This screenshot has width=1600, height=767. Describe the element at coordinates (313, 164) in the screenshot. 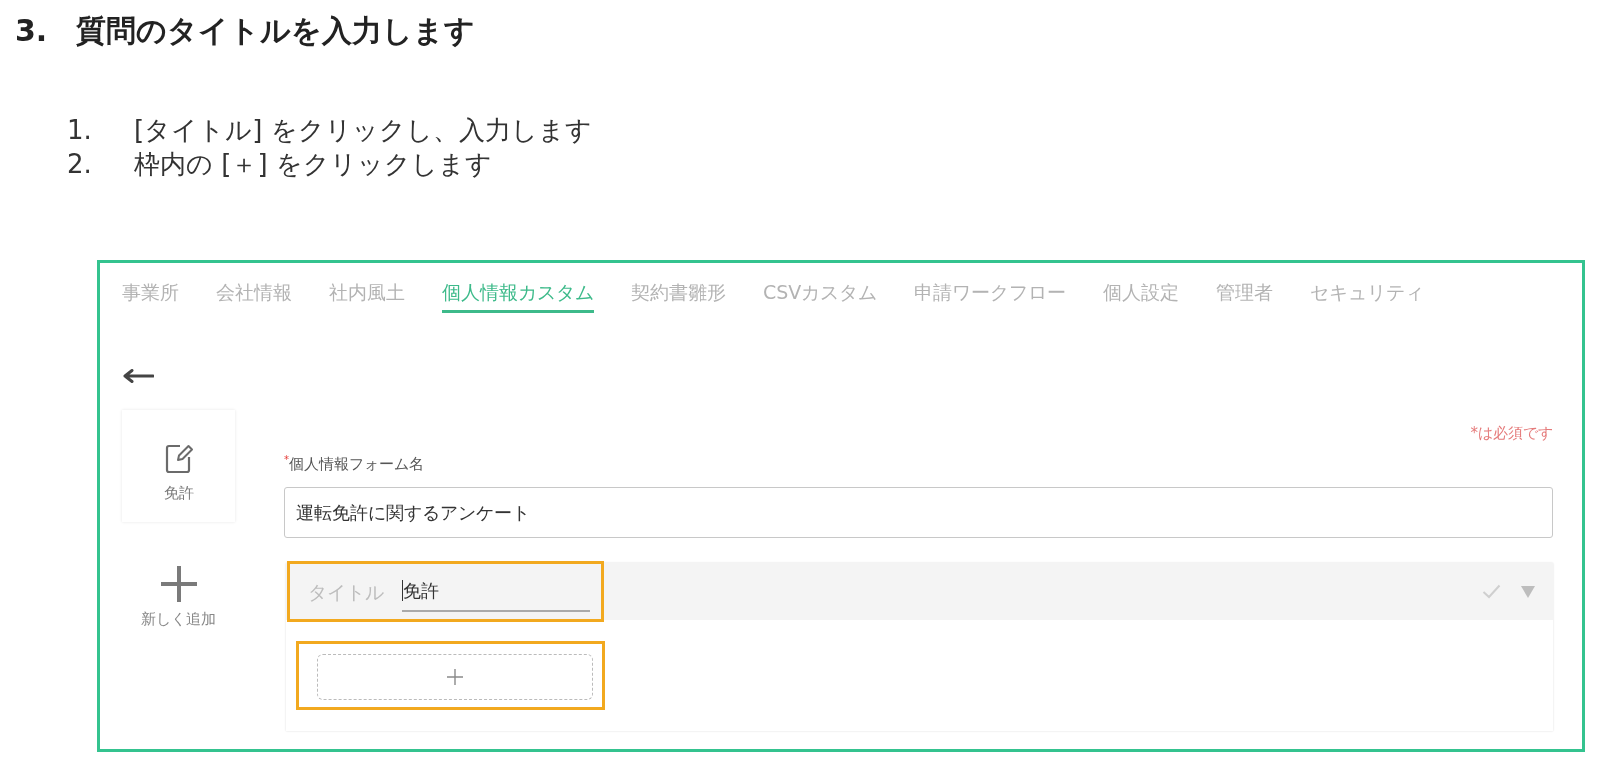

I see `instruction-text: 枠内の [＋] をクリックします` at that location.